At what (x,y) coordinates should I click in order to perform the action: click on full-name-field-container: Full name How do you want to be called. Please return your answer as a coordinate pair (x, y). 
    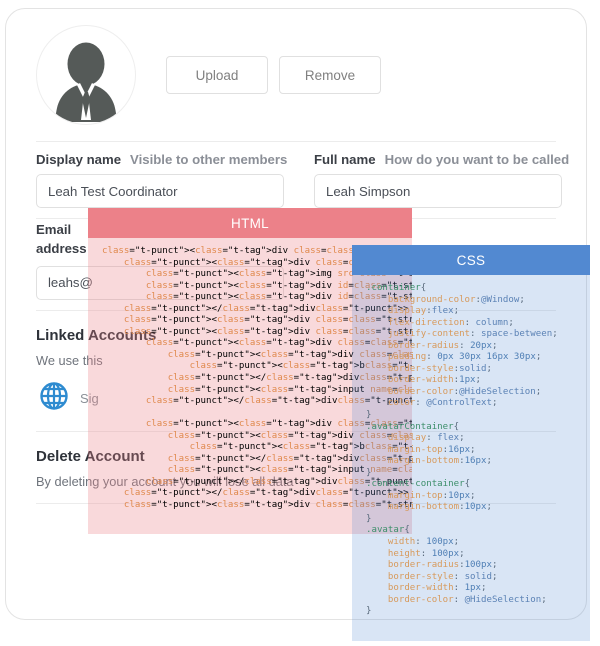
    Looking at the image, I should click on (441, 180).